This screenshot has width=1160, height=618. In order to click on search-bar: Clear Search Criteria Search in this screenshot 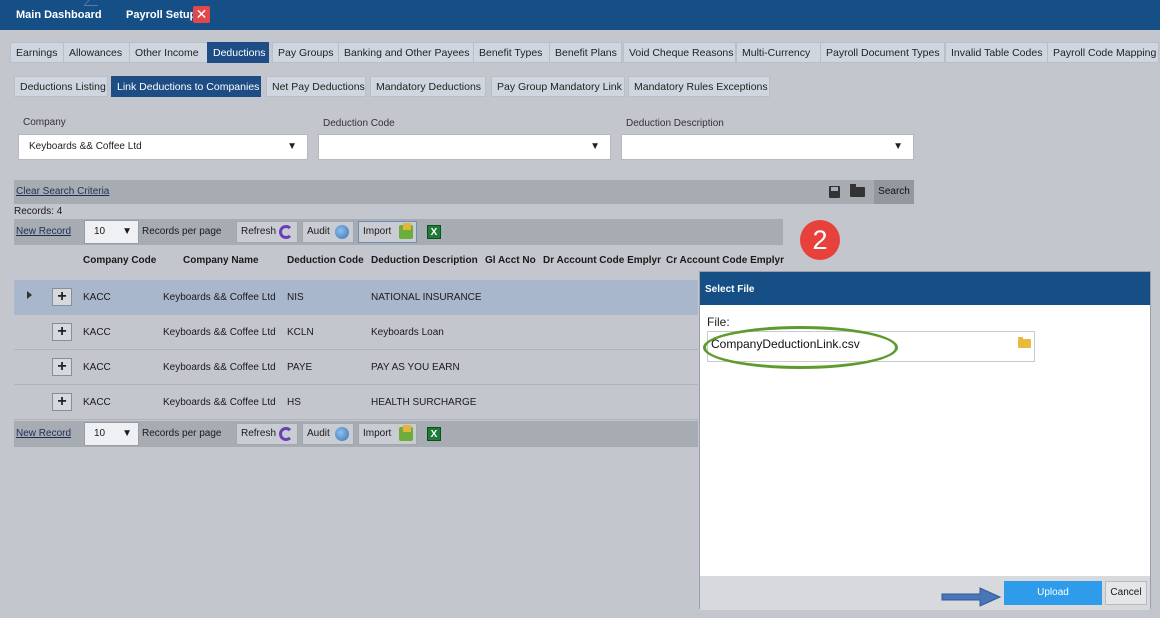, I will do `click(464, 192)`.